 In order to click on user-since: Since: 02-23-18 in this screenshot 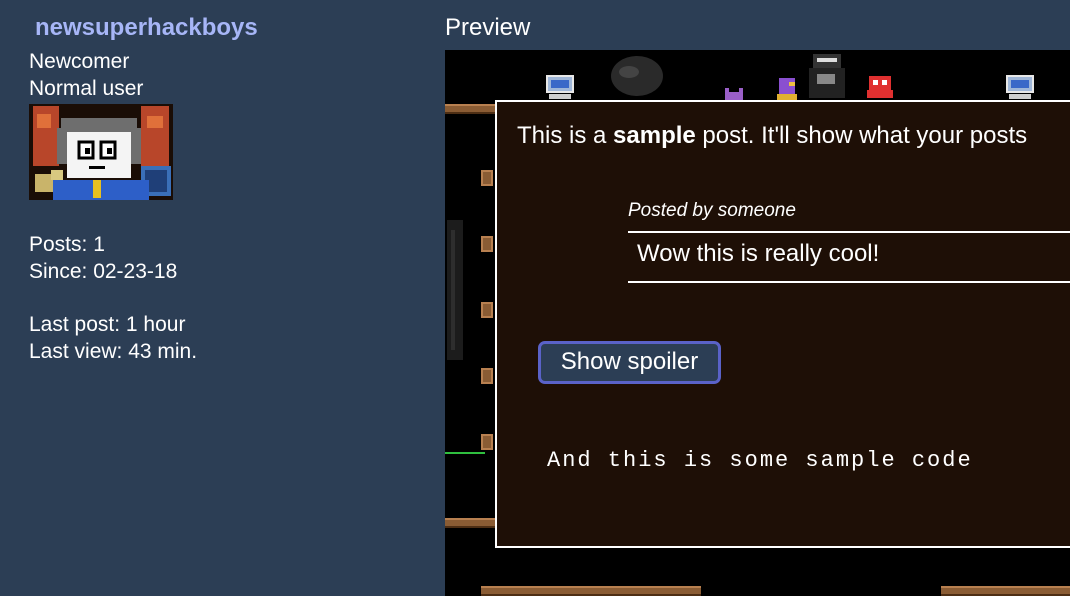, I will do `click(103, 271)`.